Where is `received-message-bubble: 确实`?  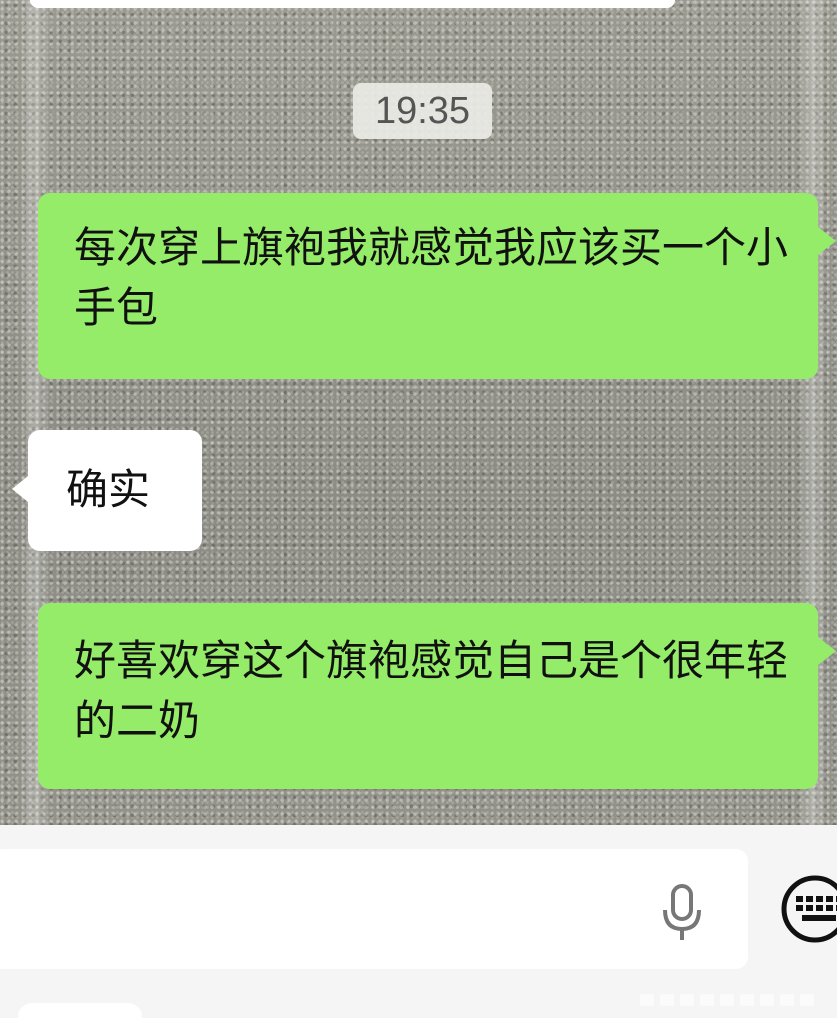
received-message-bubble: 确实 is located at coordinates (107, 490).